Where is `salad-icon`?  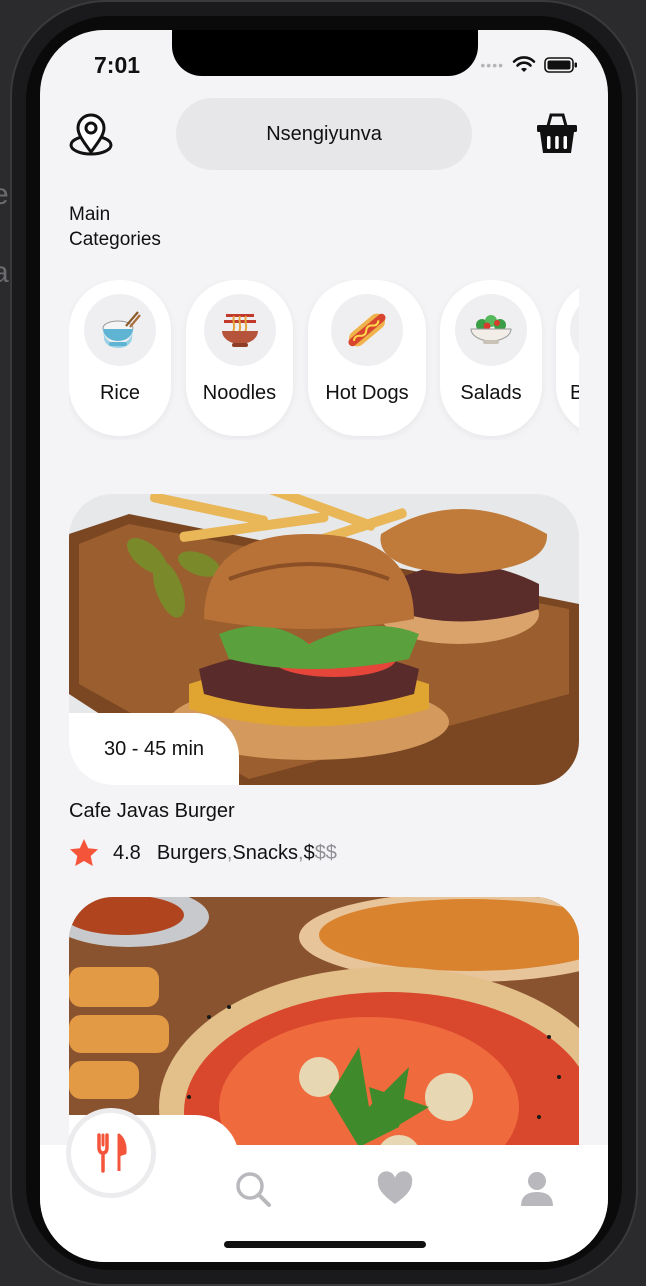 salad-icon is located at coordinates (491, 330).